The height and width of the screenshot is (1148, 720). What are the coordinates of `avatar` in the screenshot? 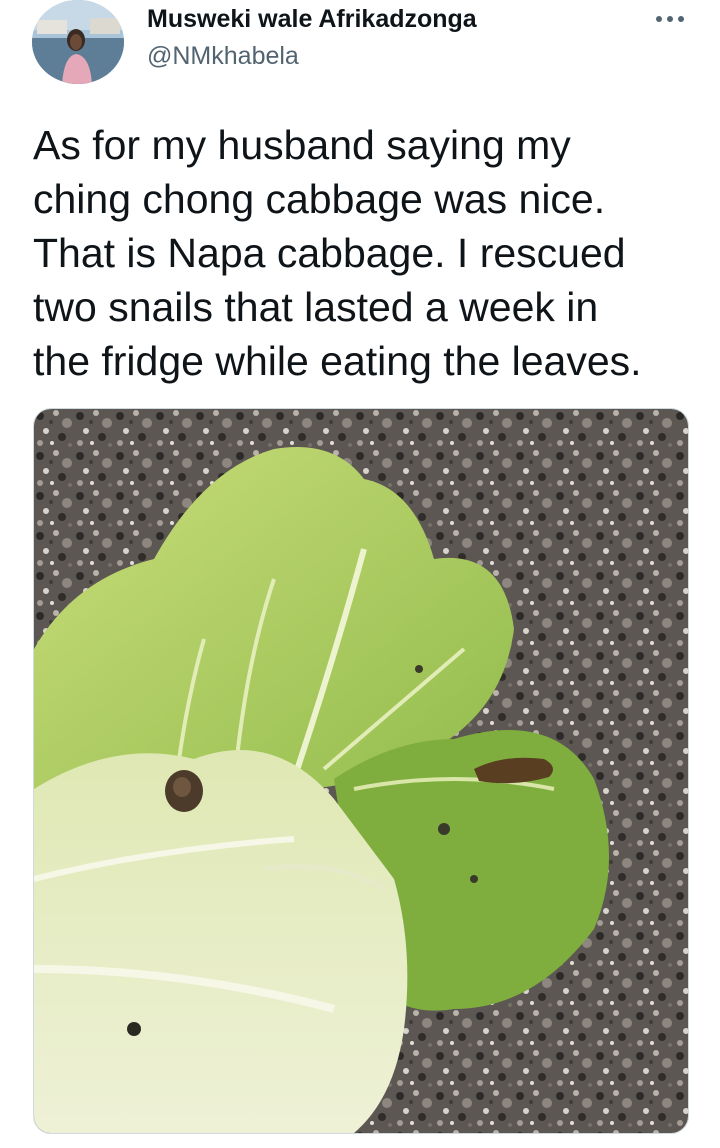 It's located at (78, 42).